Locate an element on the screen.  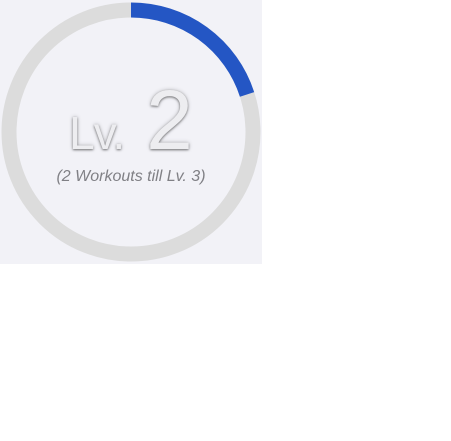
workouts-remaining-caption: (2 Workouts till Lv. 3) is located at coordinates (131, 176).